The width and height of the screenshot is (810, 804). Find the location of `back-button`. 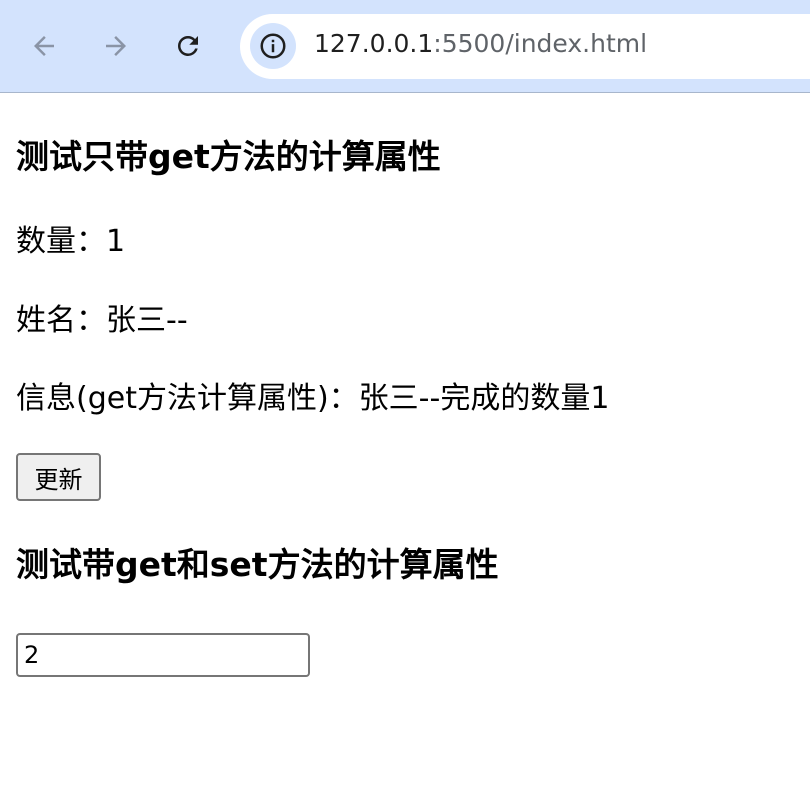

back-button is located at coordinates (44, 46).